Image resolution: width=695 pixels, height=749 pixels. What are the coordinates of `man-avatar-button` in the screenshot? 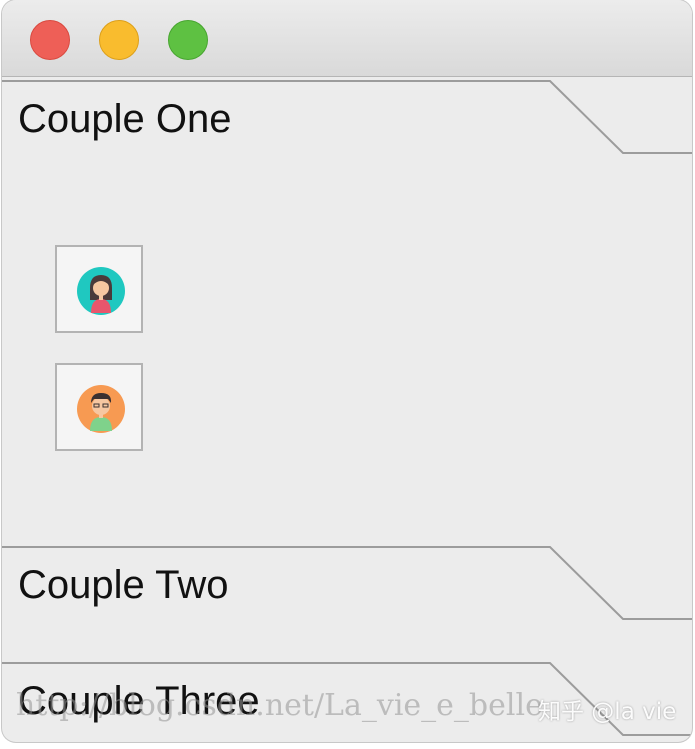 It's located at (99, 407).